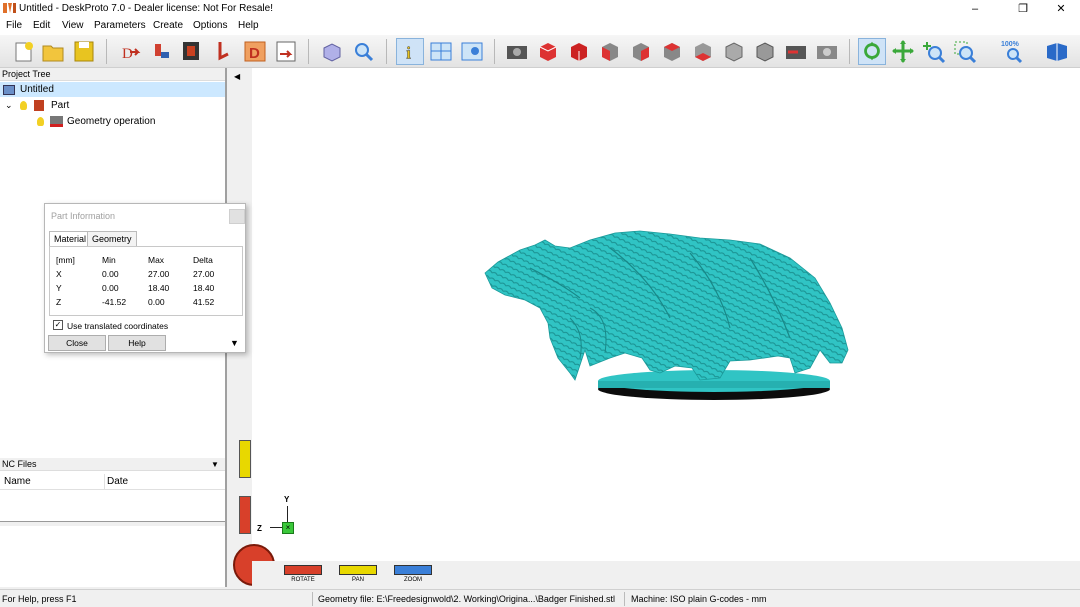  What do you see at coordinates (288, 528) in the screenshot?
I see `axis-x-icon: ×` at bounding box center [288, 528].